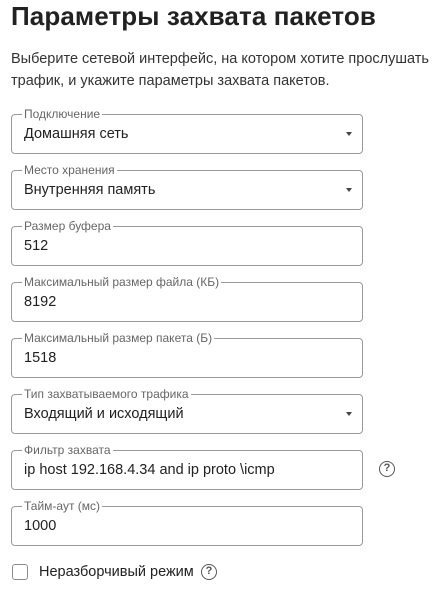 This screenshot has width=448, height=592. Describe the element at coordinates (187, 354) in the screenshot. I see `max-packet-size-input: Максимальный размер пакета (Б) 1518` at that location.